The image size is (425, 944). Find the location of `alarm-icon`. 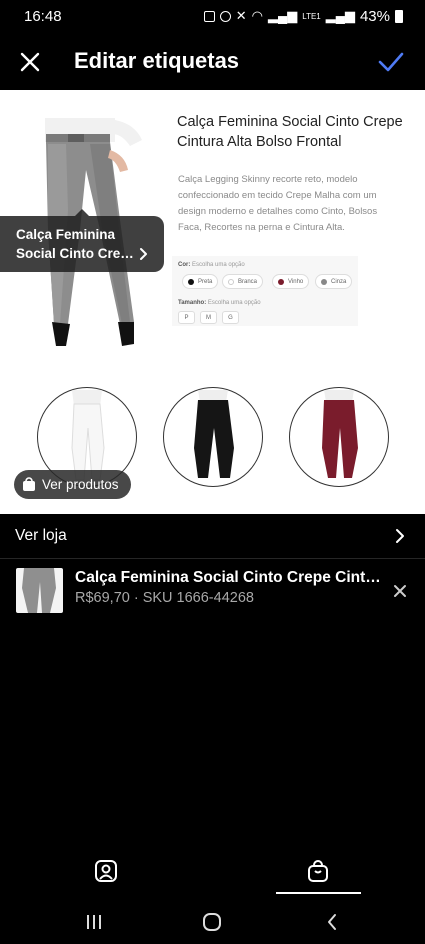

alarm-icon is located at coordinates (225, 16).